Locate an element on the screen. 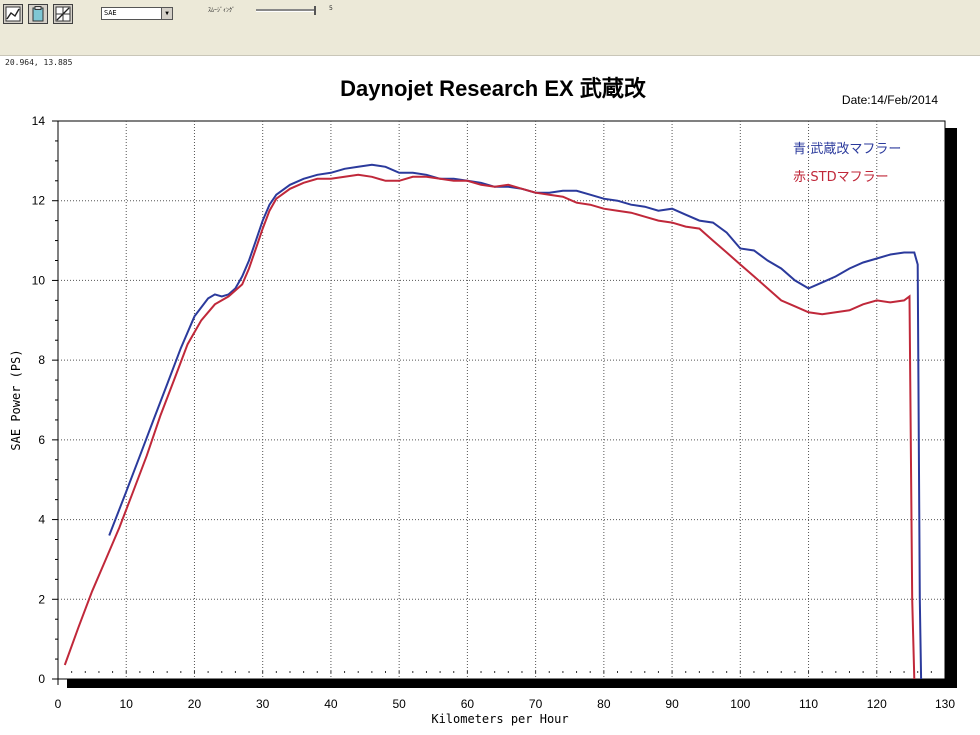 This screenshot has width=980, height=735. y-tick-label: 4 is located at coordinates (41, 520).